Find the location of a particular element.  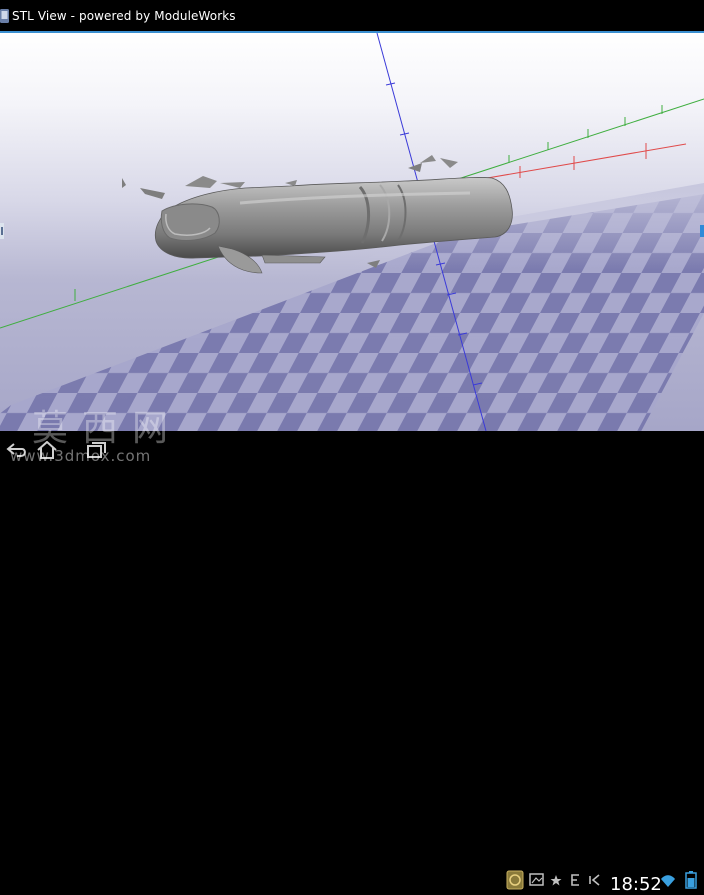

battery-icon is located at coordinates (691, 880).